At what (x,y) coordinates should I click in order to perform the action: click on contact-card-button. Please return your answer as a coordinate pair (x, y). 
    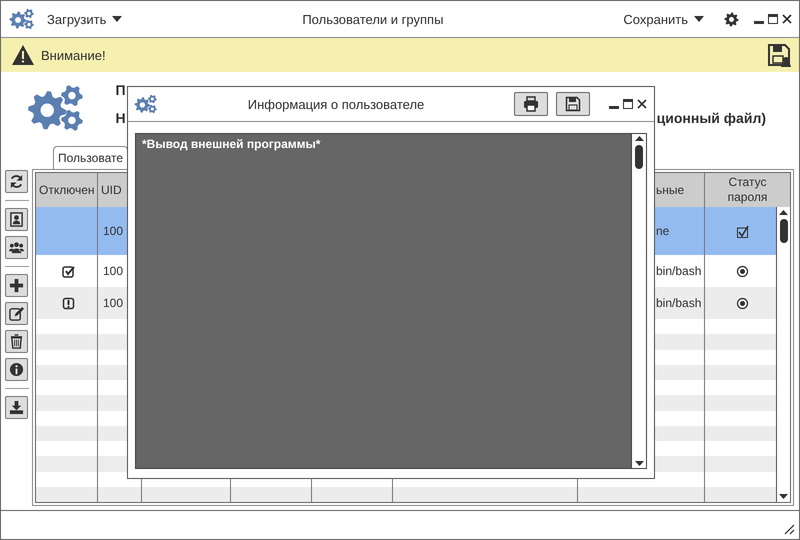
    Looking at the image, I should click on (16, 219).